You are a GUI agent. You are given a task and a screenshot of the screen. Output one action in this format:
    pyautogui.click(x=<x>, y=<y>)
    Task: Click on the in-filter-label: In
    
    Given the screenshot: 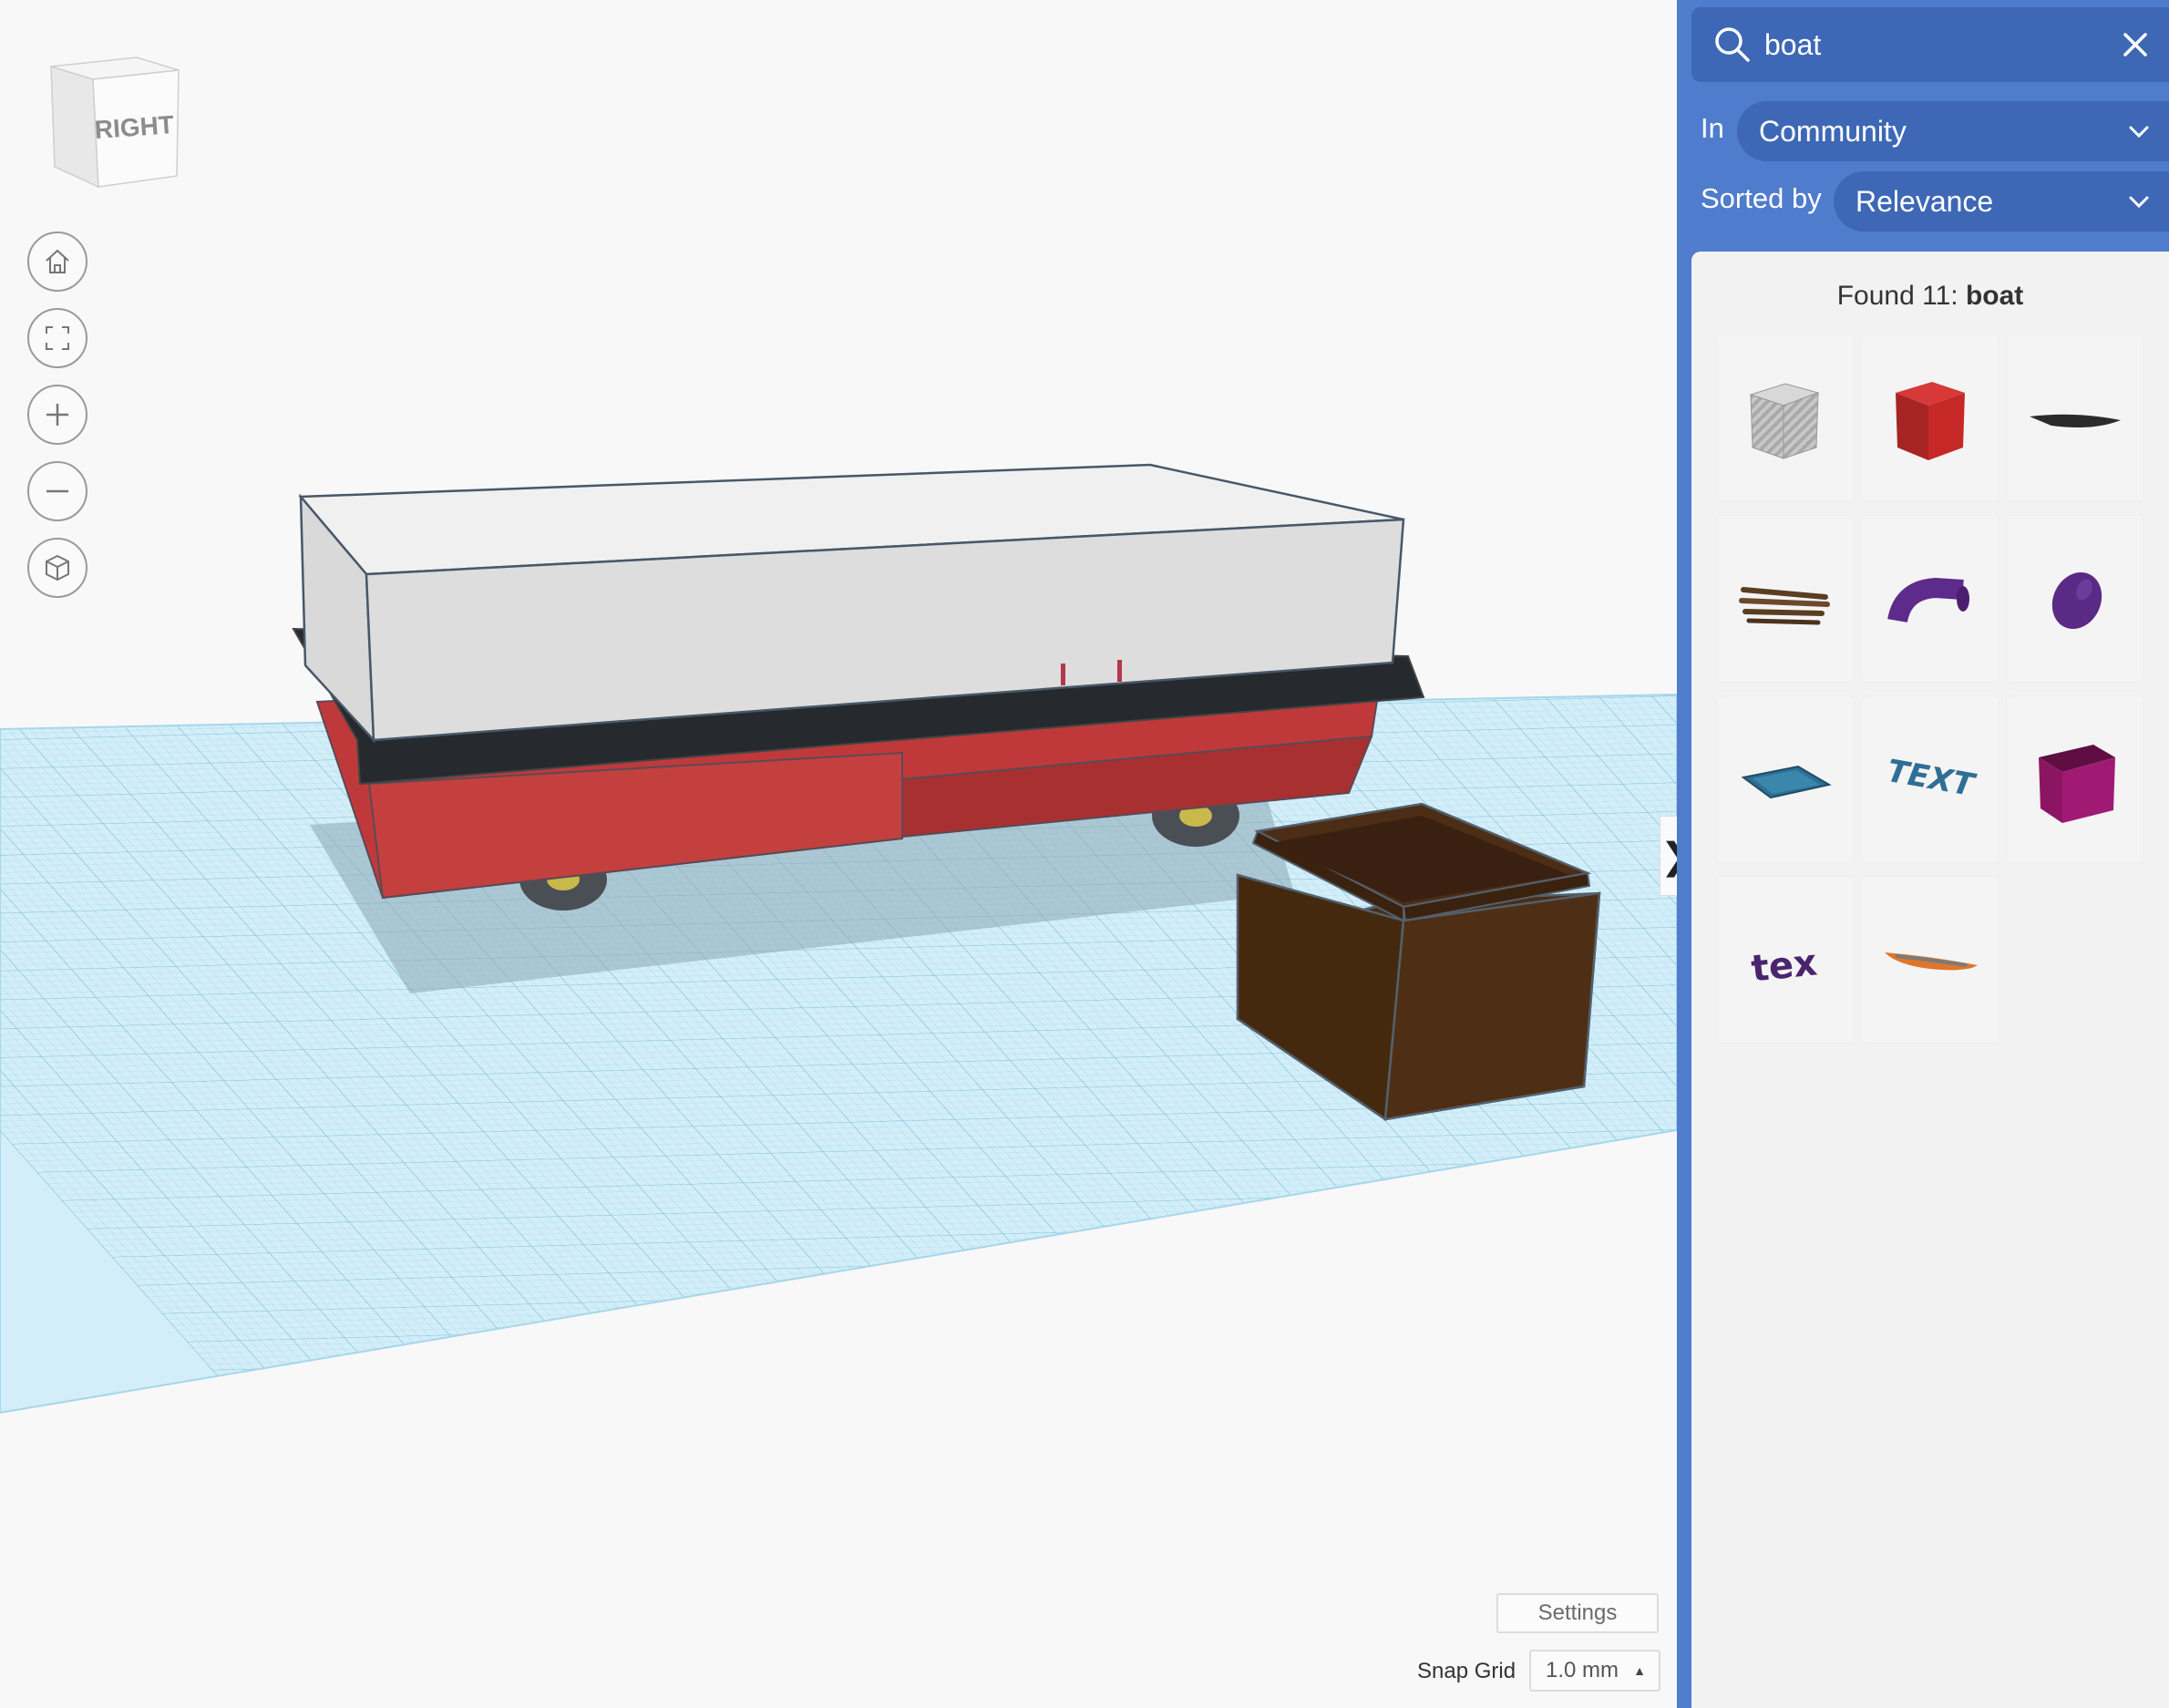 What is the action you would take?
    pyautogui.click(x=1713, y=128)
    